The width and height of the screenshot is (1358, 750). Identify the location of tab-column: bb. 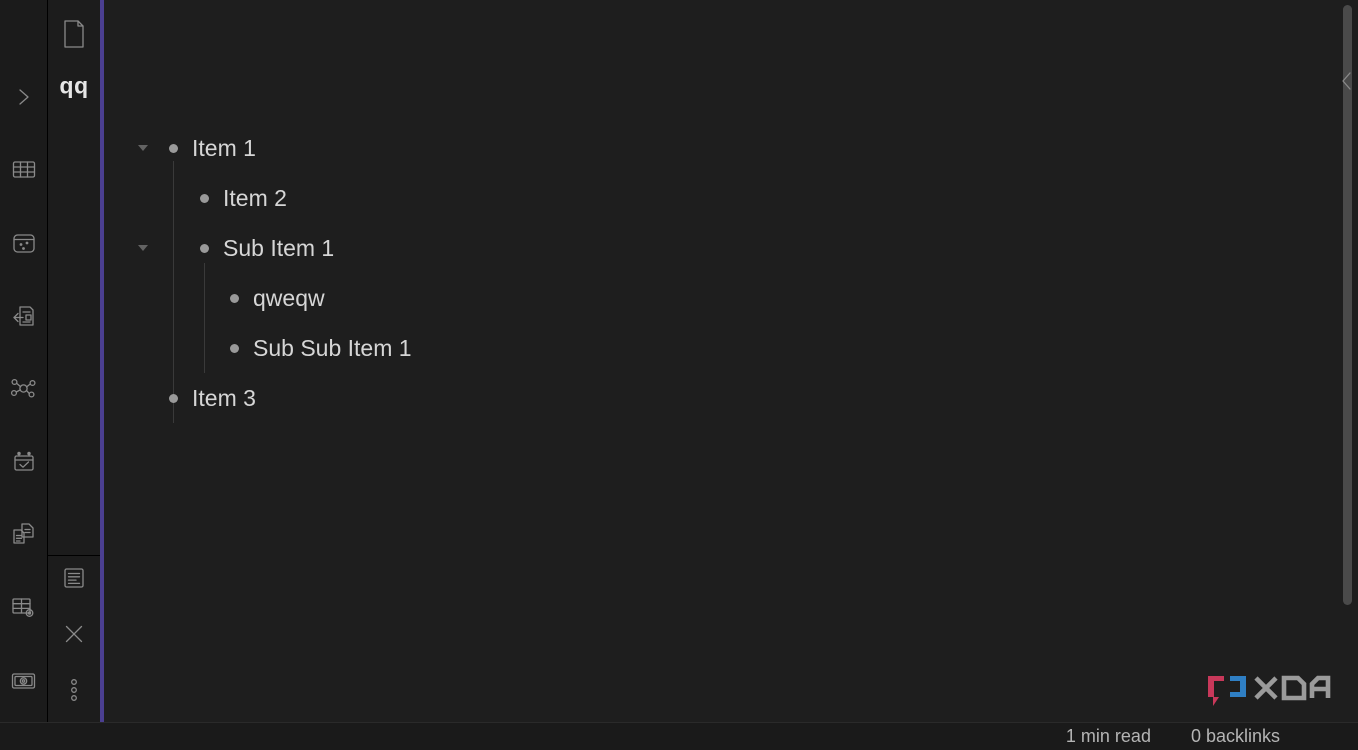
(74, 361).